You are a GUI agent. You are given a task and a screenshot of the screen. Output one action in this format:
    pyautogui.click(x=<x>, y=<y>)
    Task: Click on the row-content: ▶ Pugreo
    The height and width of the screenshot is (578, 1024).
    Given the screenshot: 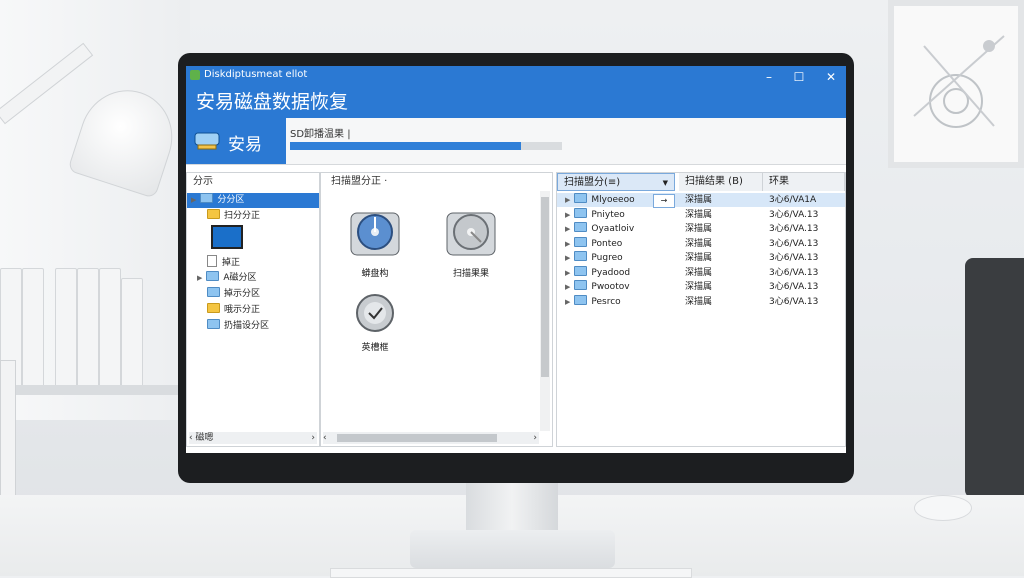 What is the action you would take?
    pyautogui.click(x=592, y=258)
    